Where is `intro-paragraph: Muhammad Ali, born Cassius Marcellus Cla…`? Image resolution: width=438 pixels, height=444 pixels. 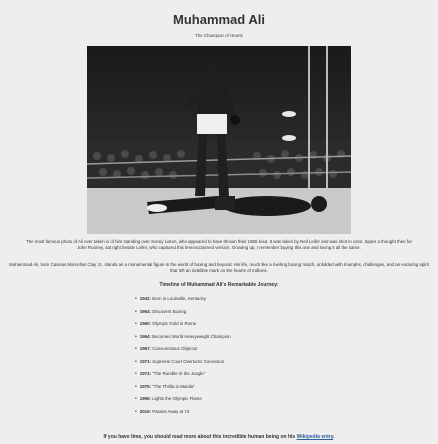 intro-paragraph: Muhammad Ali, born Cassius Marcellus Cla… is located at coordinates (219, 267).